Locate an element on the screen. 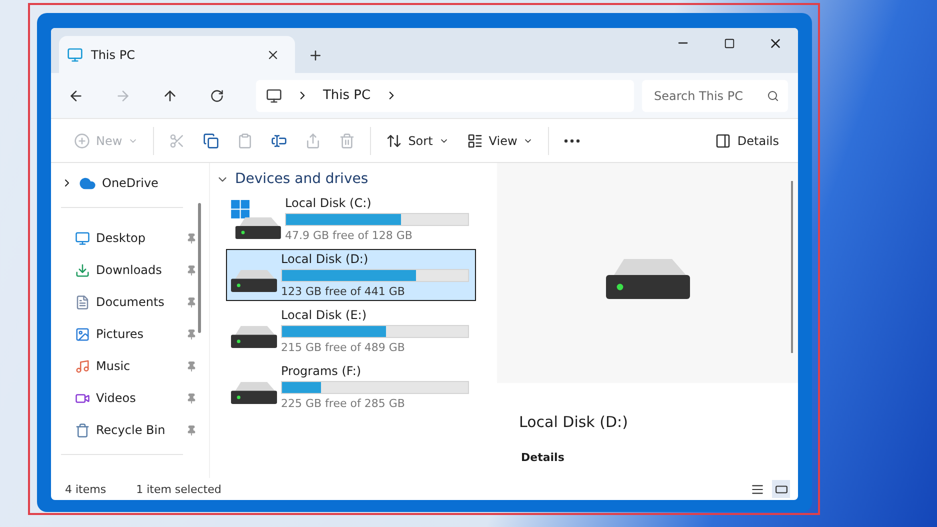  search-field: Search This PC is located at coordinates (715, 96).